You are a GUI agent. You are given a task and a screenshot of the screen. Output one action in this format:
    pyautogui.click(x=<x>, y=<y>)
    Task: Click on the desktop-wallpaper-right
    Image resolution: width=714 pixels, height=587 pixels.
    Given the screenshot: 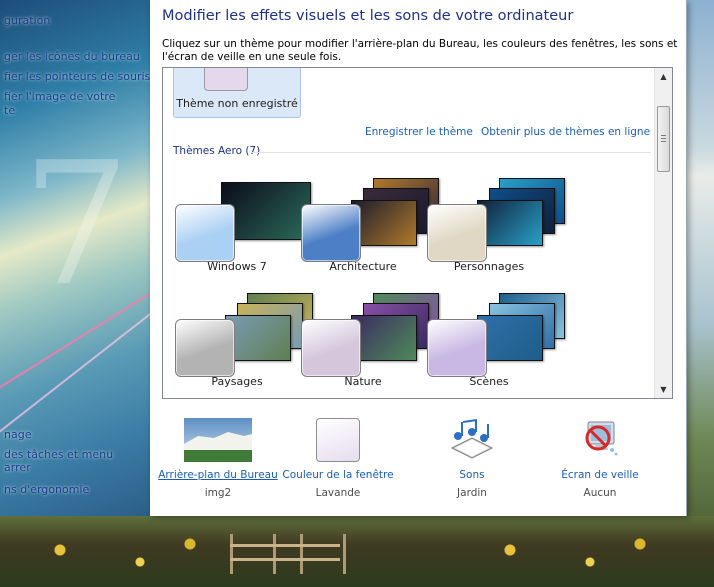 What is the action you would take?
    pyautogui.click(x=700, y=293)
    